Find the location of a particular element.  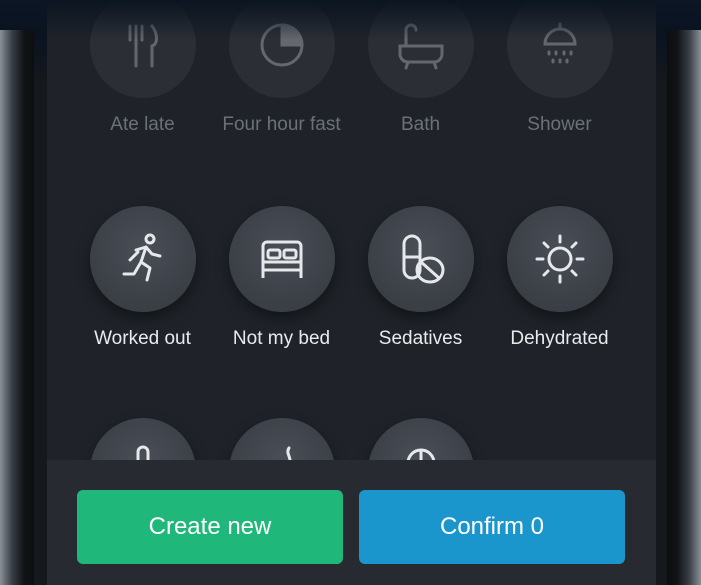

tag-sedatives: Sedatives is located at coordinates (420, 278).